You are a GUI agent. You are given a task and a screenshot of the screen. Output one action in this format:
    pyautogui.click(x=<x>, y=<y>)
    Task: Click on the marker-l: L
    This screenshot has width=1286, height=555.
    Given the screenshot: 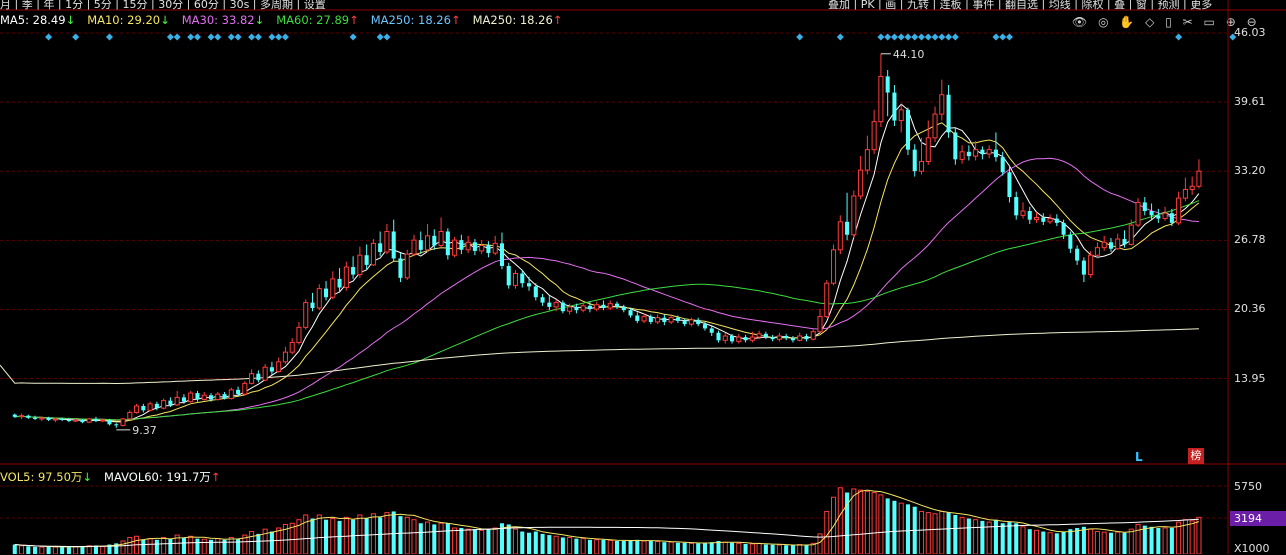 What is the action you would take?
    pyautogui.click(x=1139, y=457)
    